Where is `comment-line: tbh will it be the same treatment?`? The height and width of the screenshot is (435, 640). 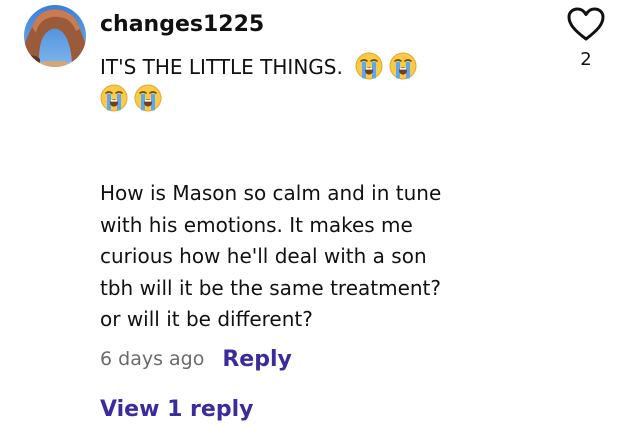
comment-line: tbh will it be the same treatment? is located at coordinates (271, 287).